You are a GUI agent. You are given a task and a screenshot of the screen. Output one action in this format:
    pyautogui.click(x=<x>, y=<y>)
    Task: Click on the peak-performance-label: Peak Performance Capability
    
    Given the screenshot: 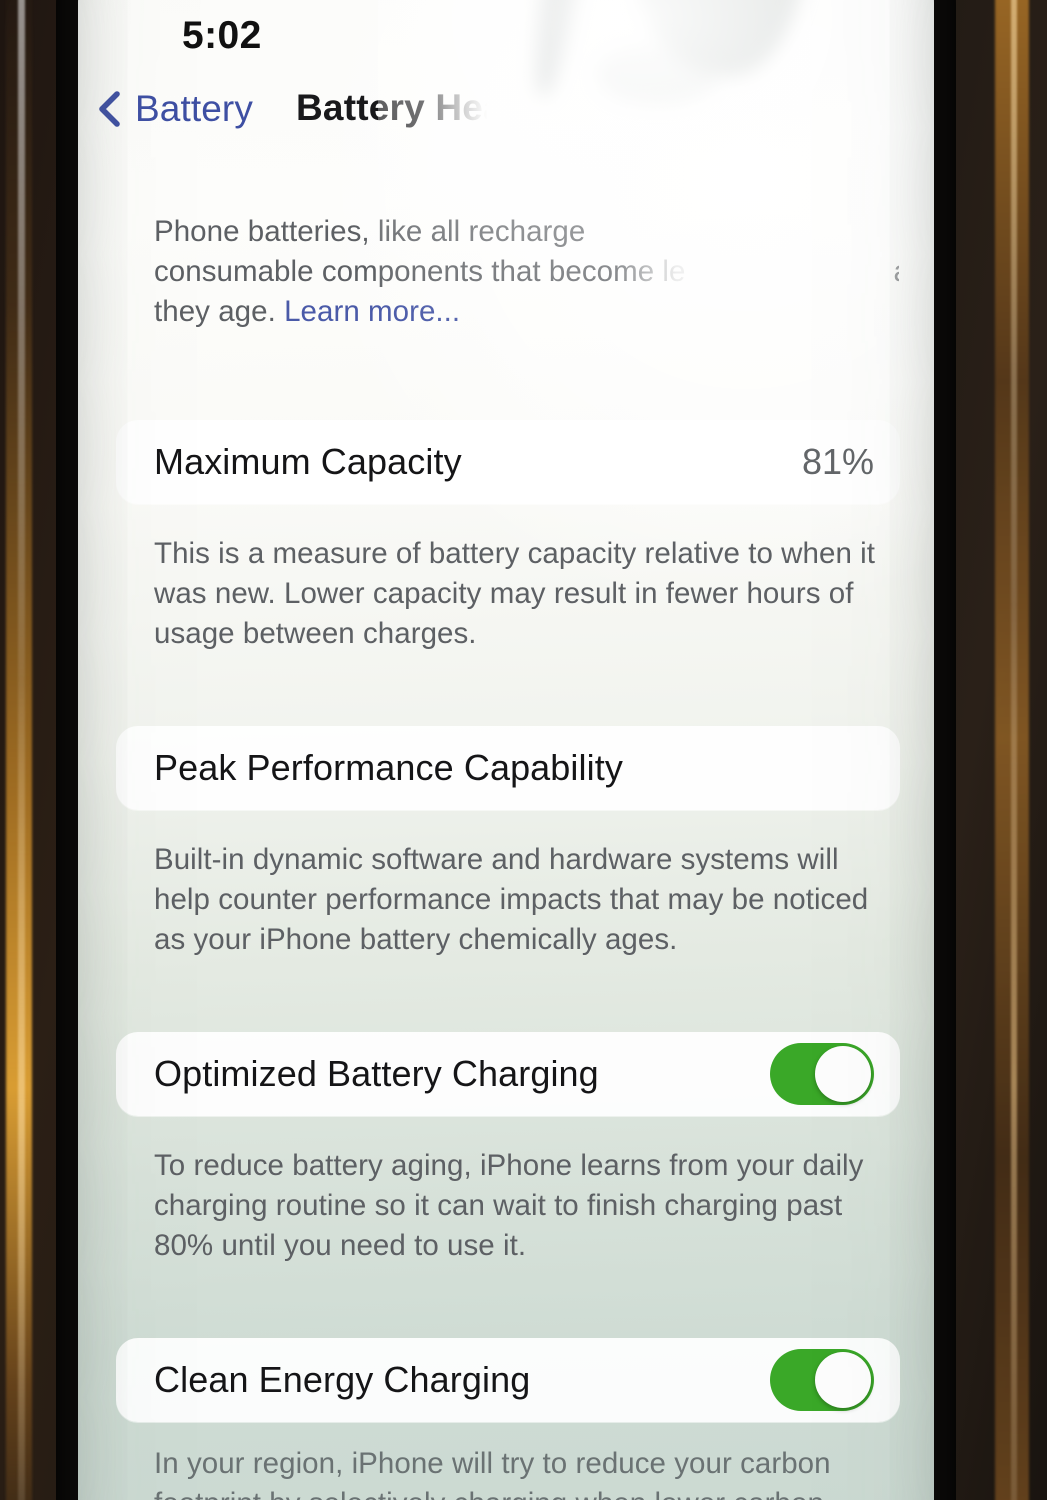 What is the action you would take?
    pyautogui.click(x=388, y=767)
    